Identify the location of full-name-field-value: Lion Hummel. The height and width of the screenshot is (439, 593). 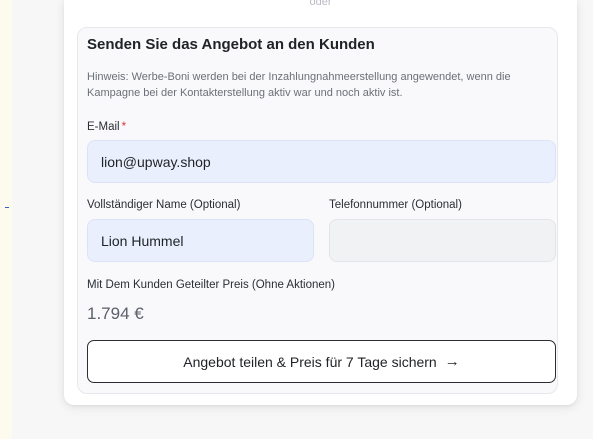
(142, 240).